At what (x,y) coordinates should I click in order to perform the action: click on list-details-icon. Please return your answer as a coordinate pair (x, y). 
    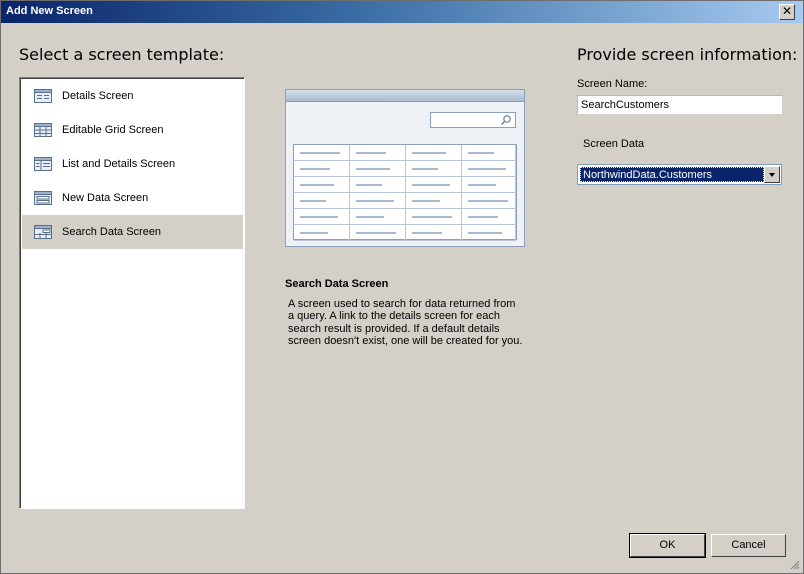
    Looking at the image, I should click on (43, 164).